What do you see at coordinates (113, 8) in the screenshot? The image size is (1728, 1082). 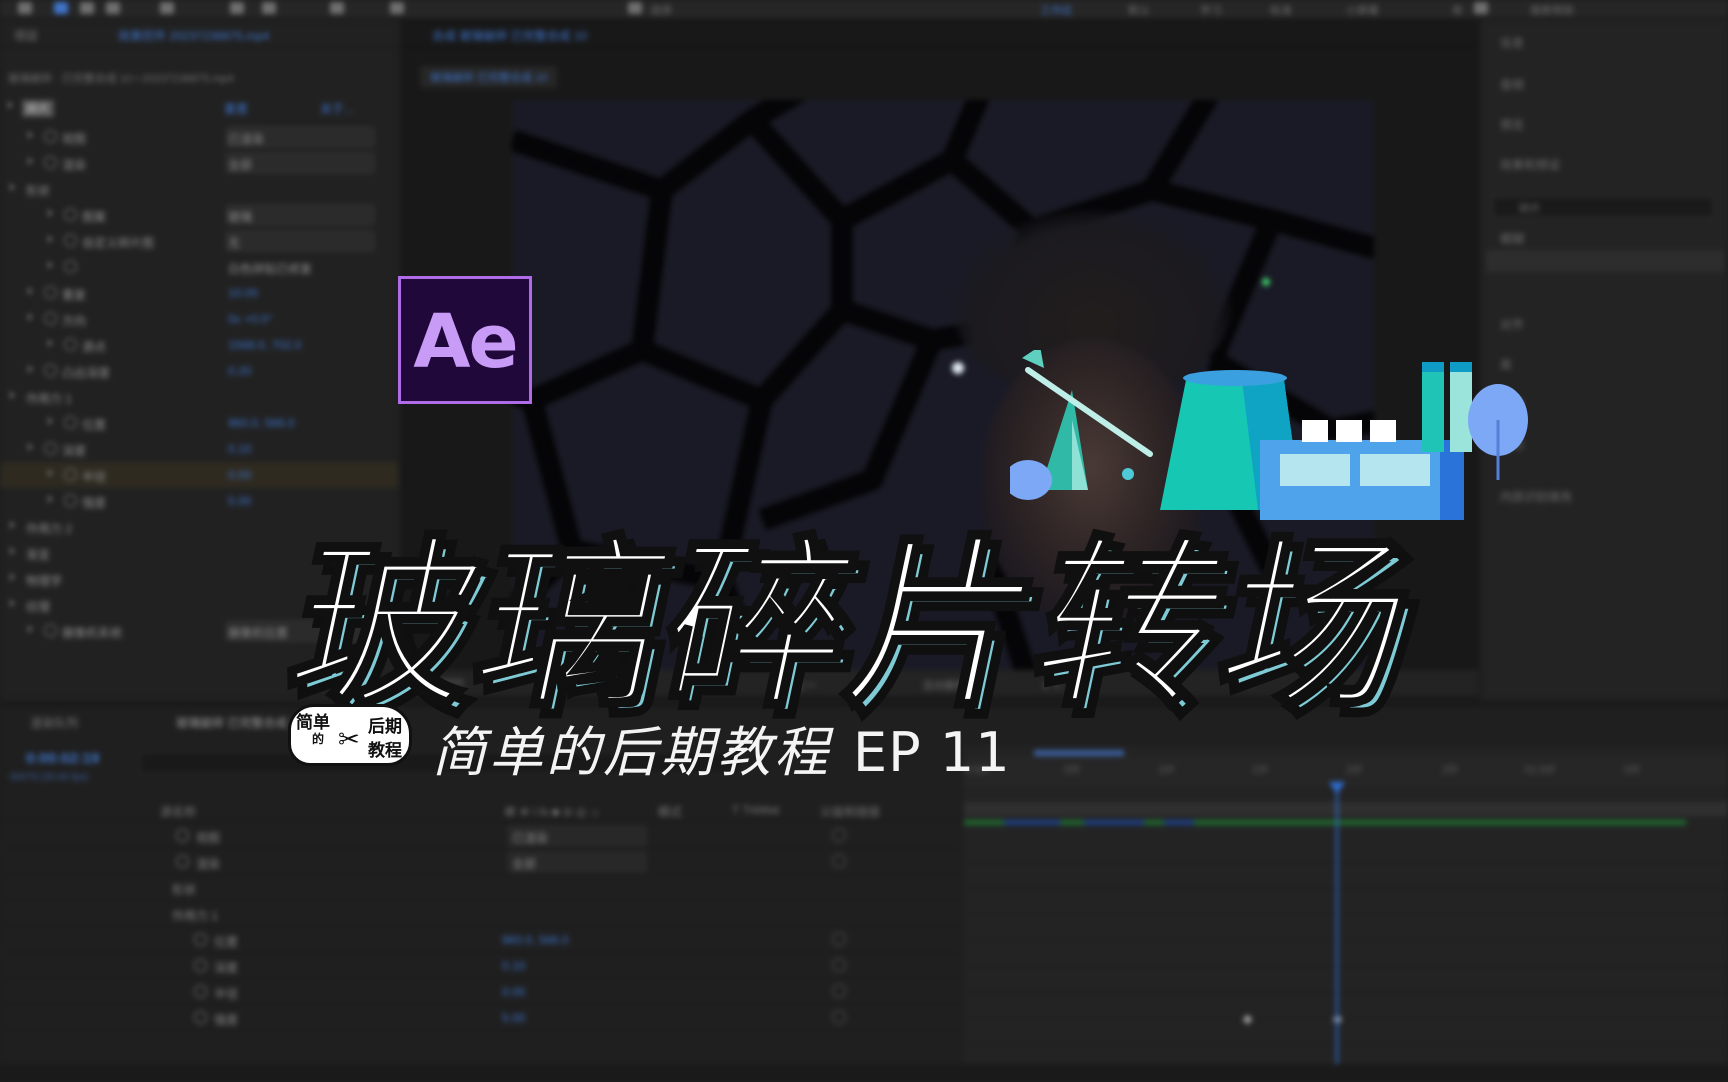 I see `zoom-tool-icon` at bounding box center [113, 8].